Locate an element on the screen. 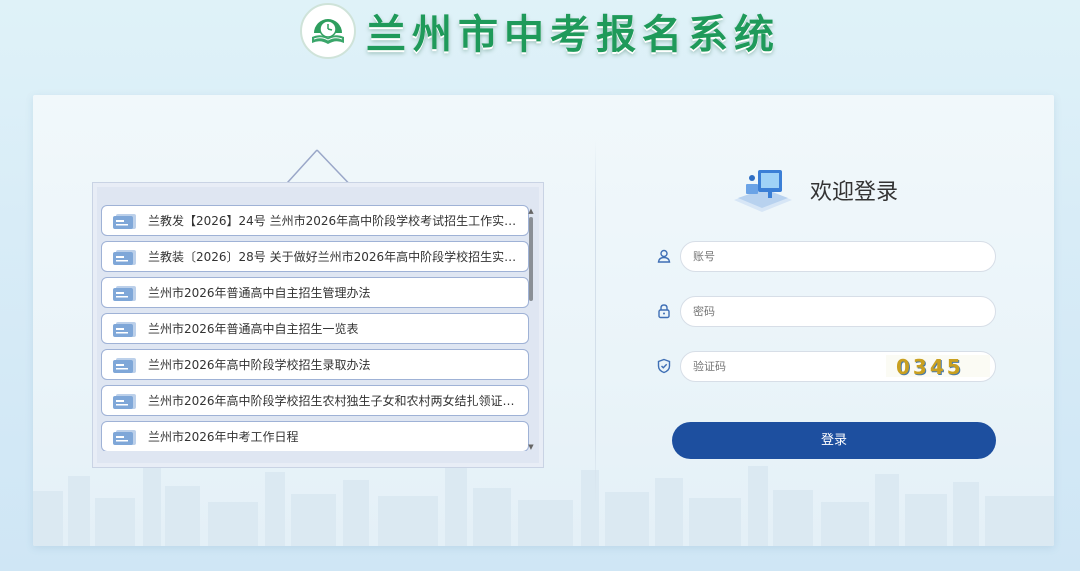  login-header: 欢迎登录 is located at coordinates (828, 190).